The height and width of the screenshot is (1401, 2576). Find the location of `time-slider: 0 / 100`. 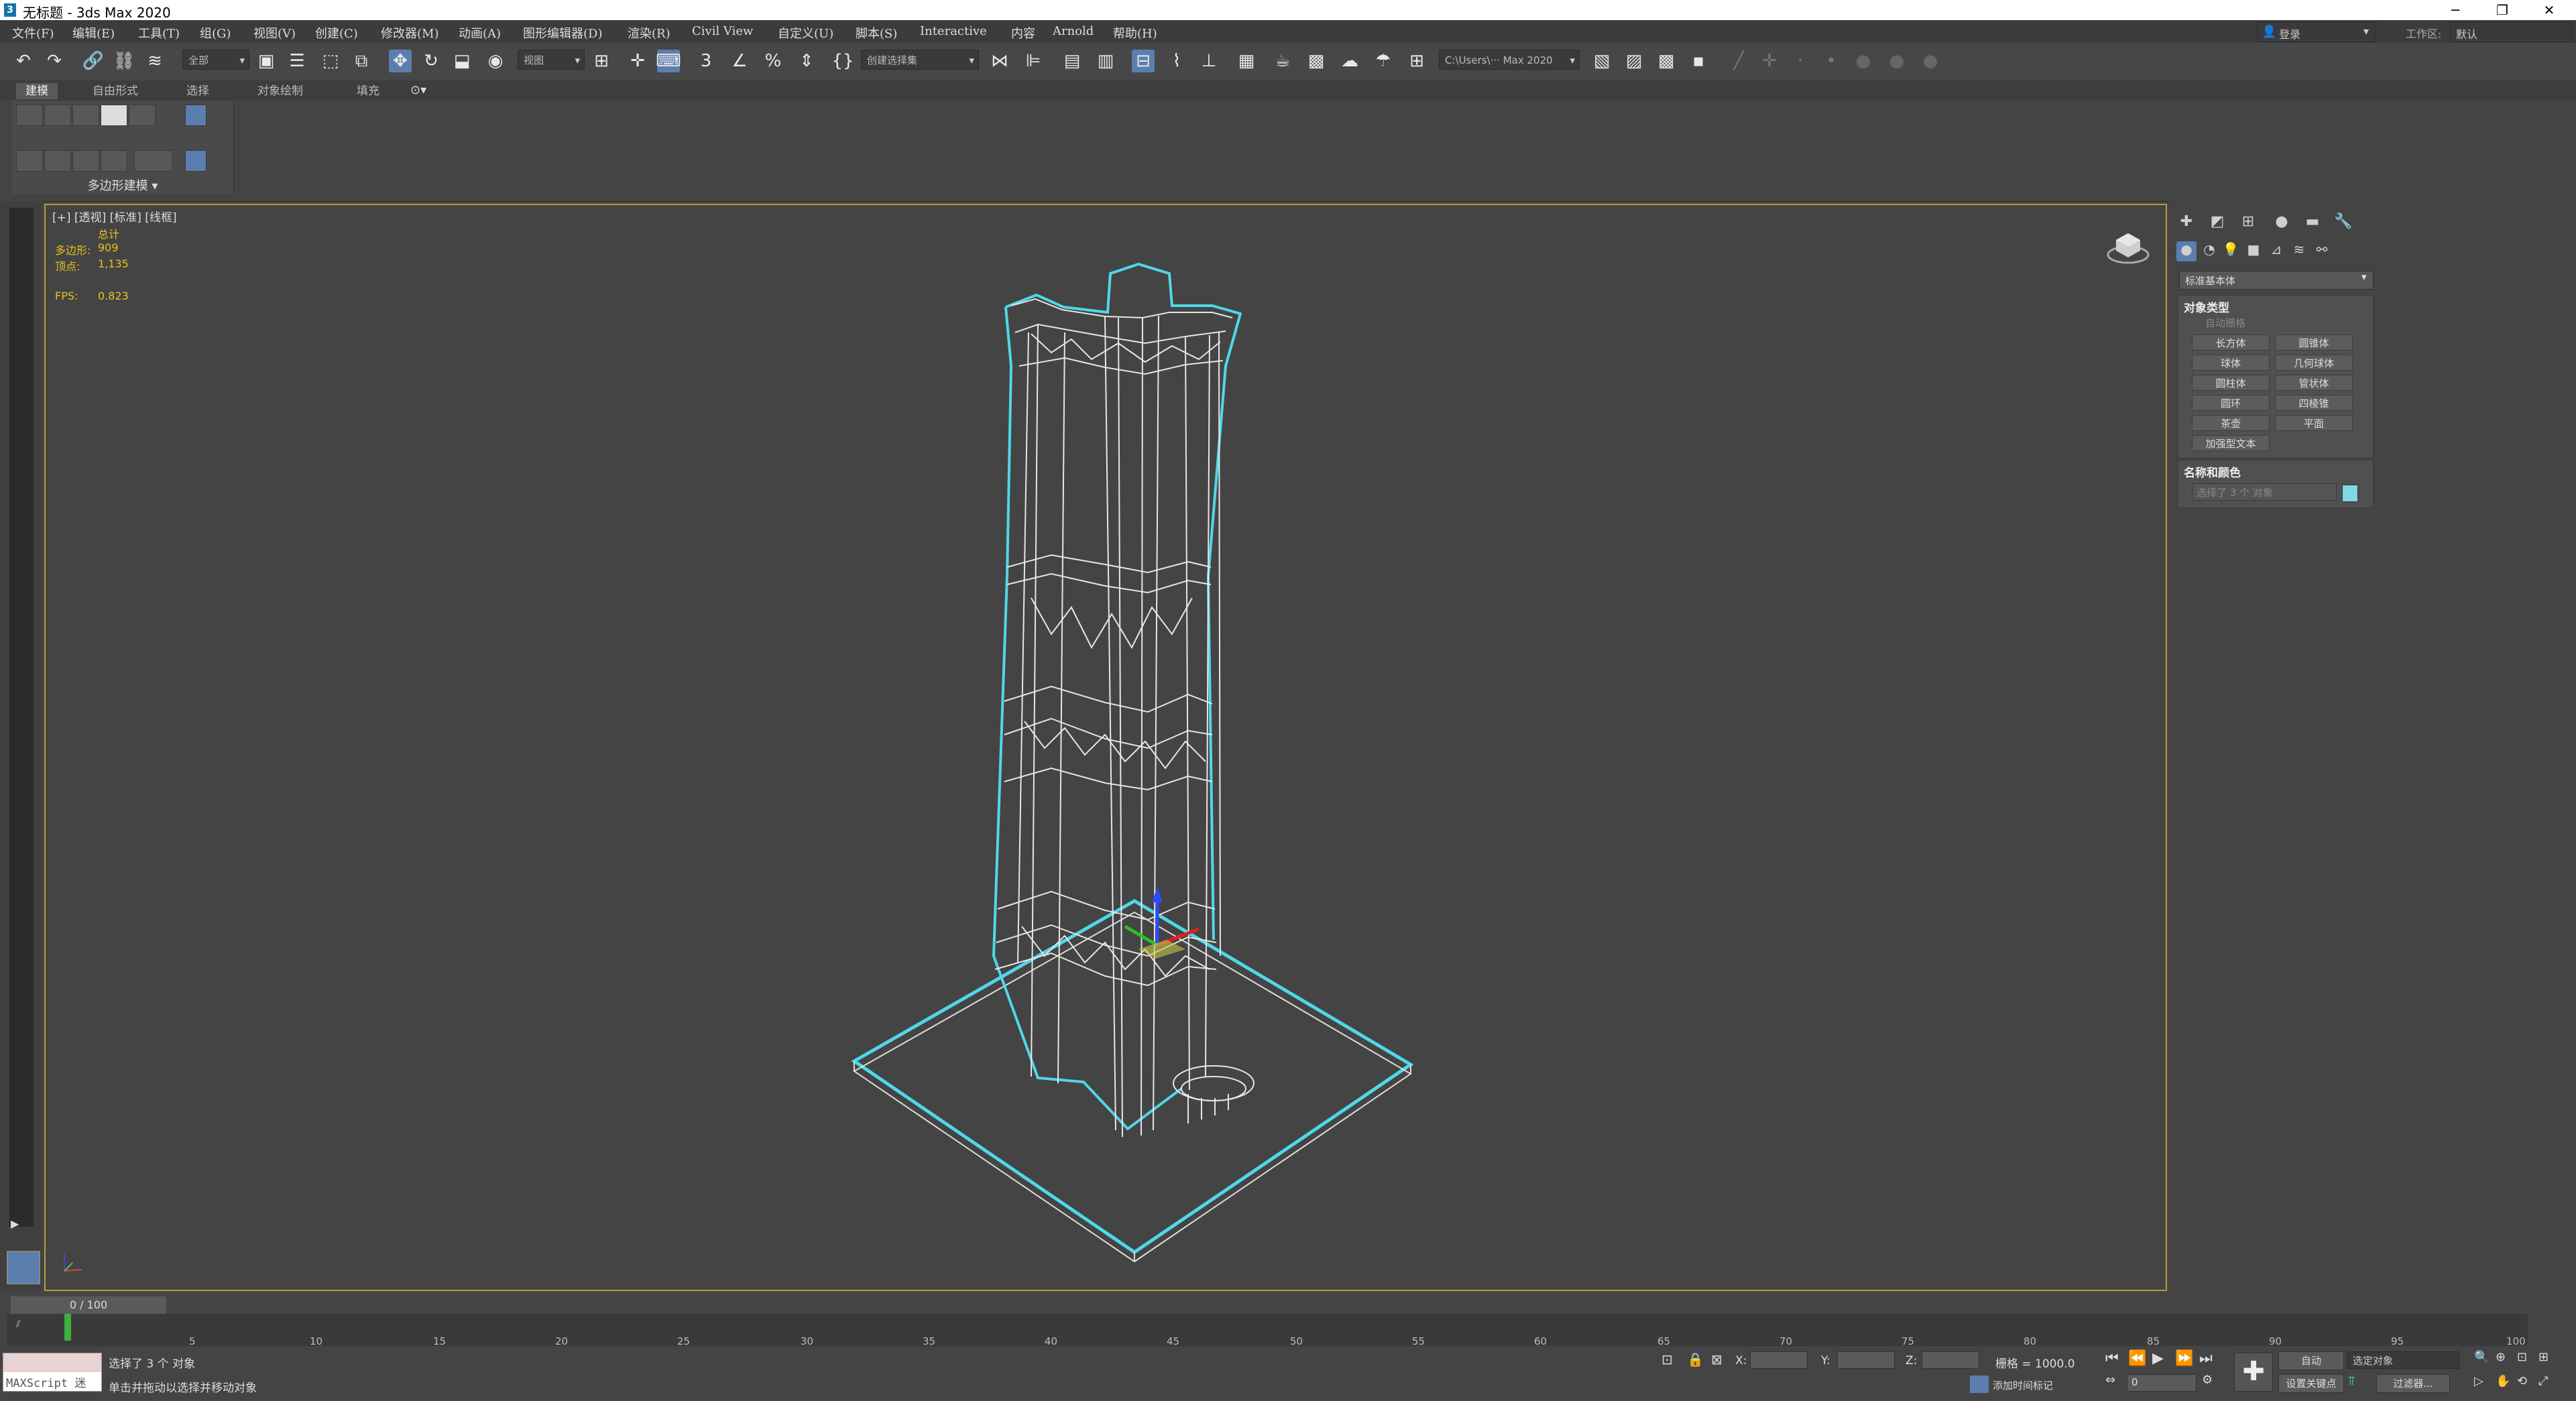

time-slider: 0 / 100 is located at coordinates (88, 1305).